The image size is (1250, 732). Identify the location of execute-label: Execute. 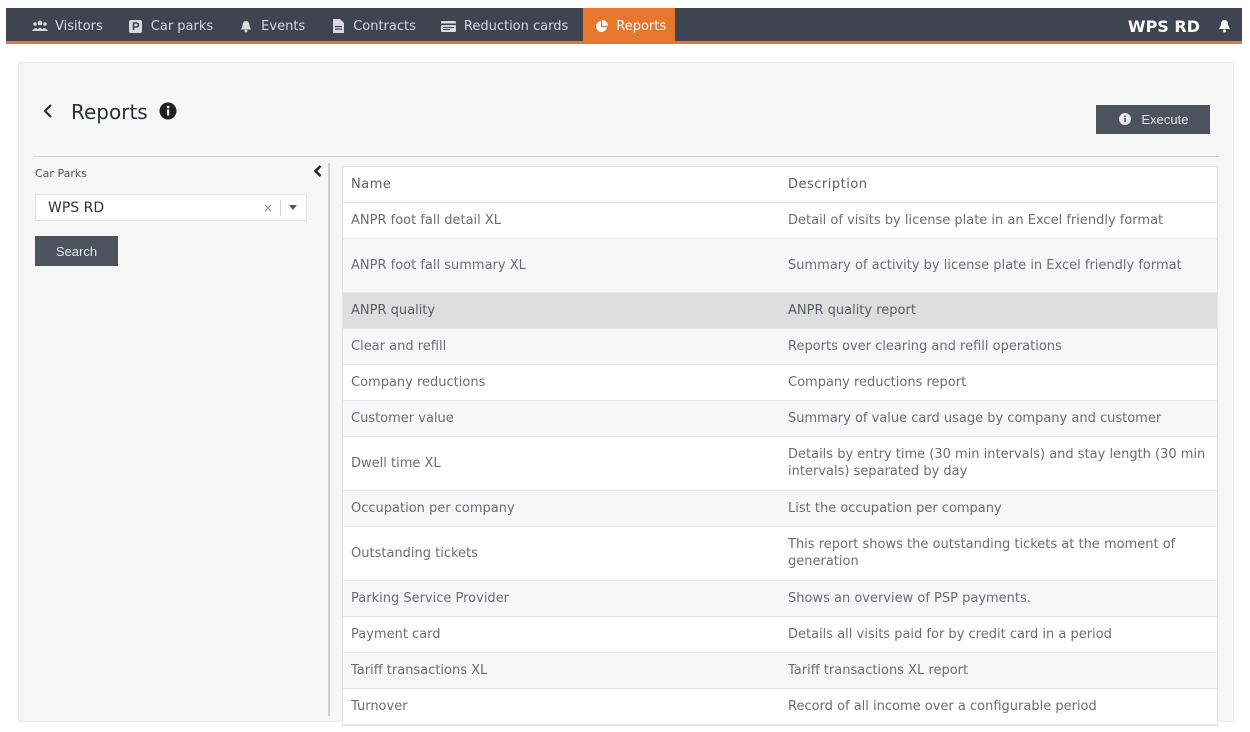
(1165, 119).